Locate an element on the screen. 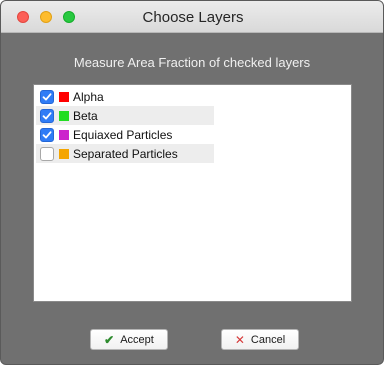  accept-button: ✔ Accept is located at coordinates (129, 339).